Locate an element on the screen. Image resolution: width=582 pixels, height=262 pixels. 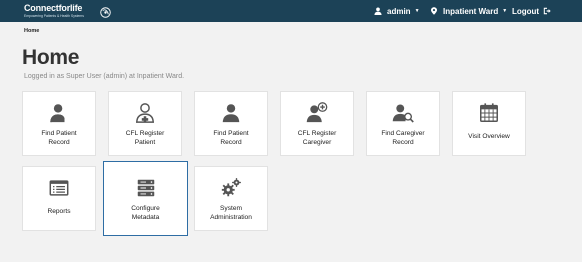
map-marker-icon is located at coordinates (434, 11).